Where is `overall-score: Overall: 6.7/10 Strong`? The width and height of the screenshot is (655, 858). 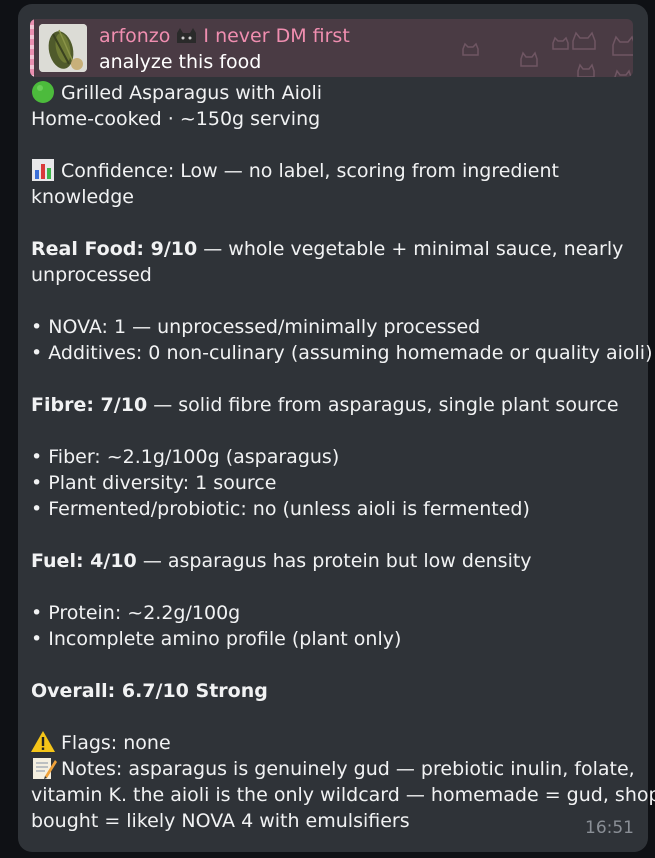 overall-score: Overall: 6.7/10 Strong is located at coordinates (149, 691).